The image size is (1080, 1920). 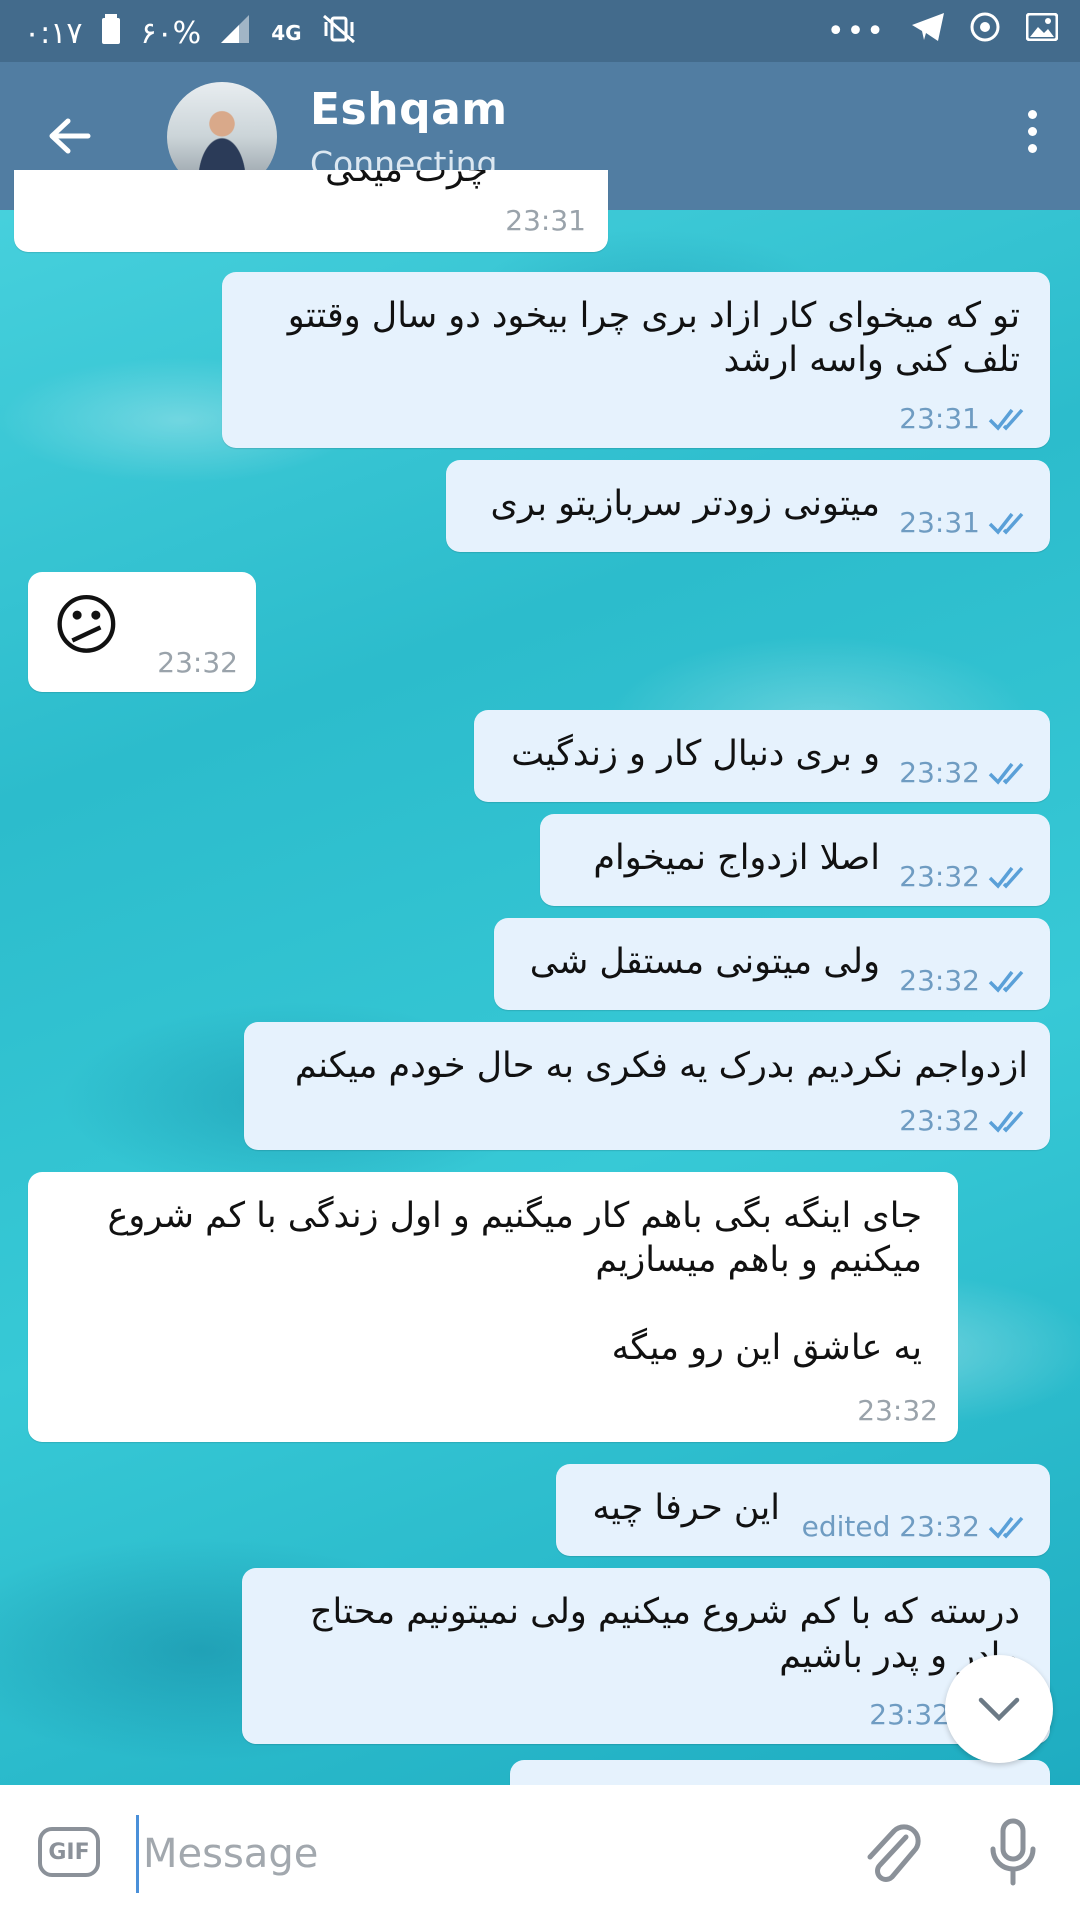 I want to click on scroll-down-button, so click(x=999, y=1709).